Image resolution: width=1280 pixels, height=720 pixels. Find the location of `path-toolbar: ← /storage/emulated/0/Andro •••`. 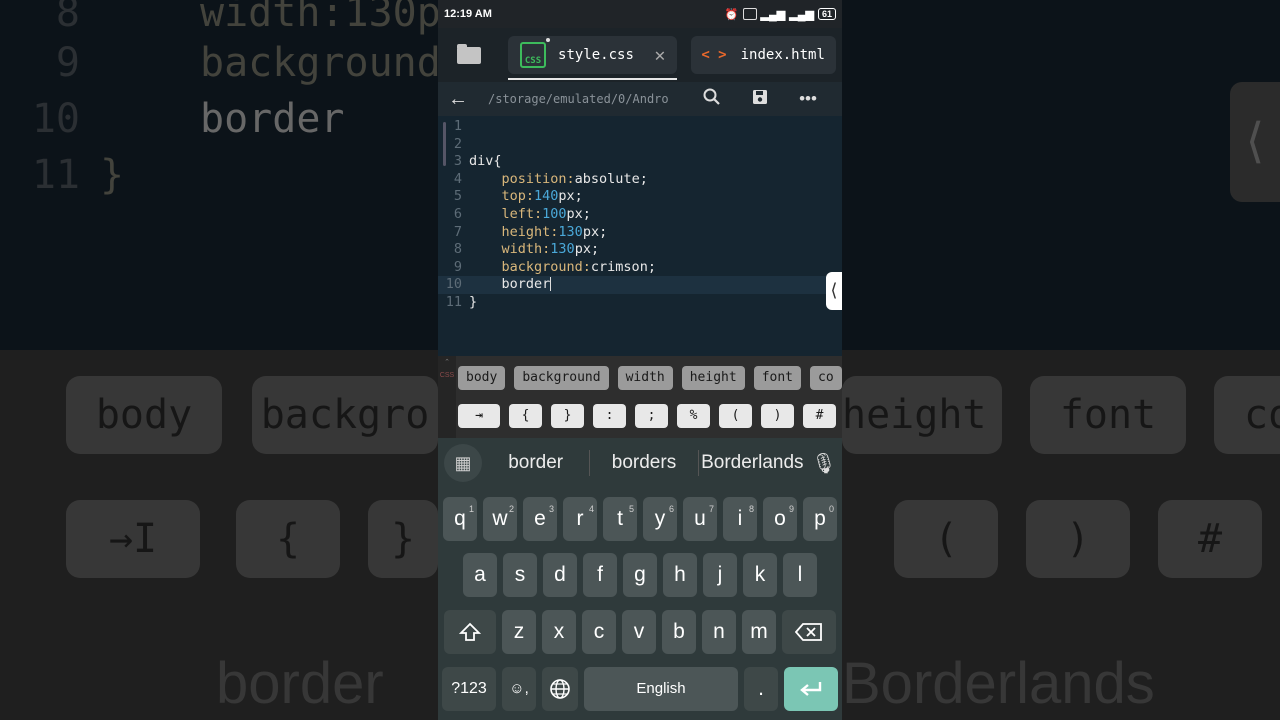

path-toolbar: ← /storage/emulated/0/Andro ••• is located at coordinates (640, 99).